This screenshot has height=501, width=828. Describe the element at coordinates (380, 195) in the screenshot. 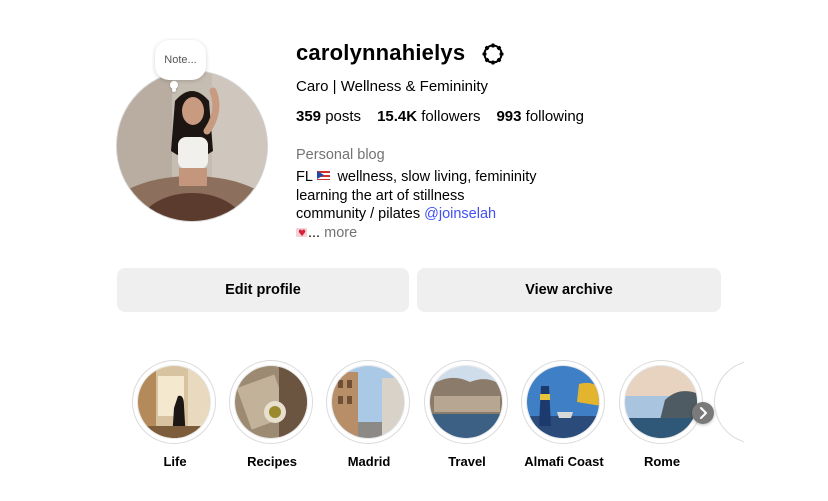

I see `bio-line-2: learning the art of stillness` at that location.